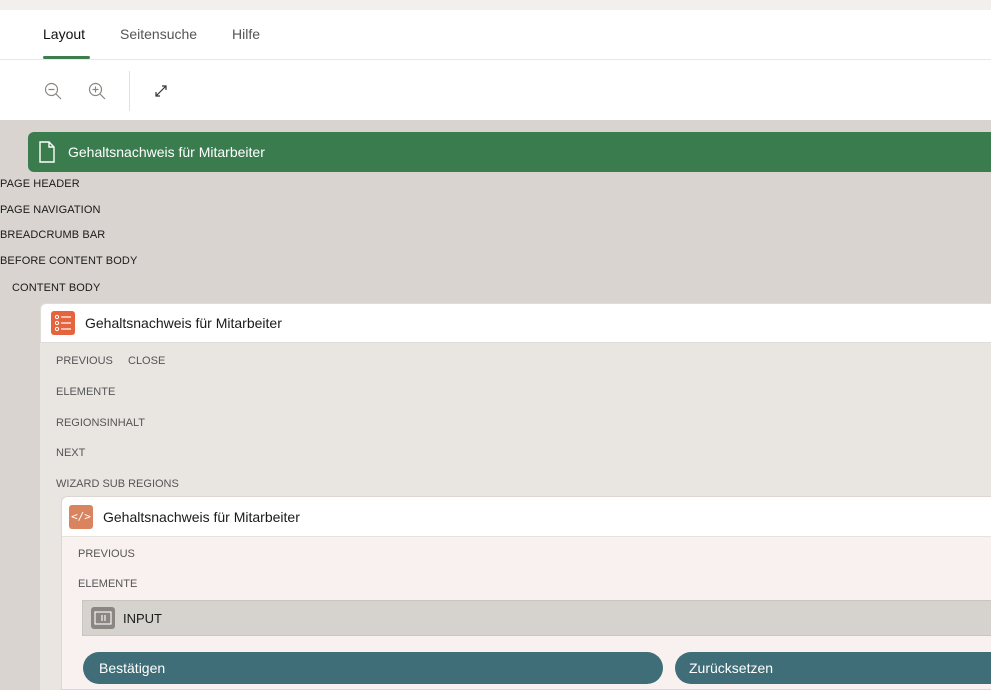 The width and height of the screenshot is (991, 690). What do you see at coordinates (833, 668) in the screenshot?
I see `reset-button: Zurücksetzen` at bounding box center [833, 668].